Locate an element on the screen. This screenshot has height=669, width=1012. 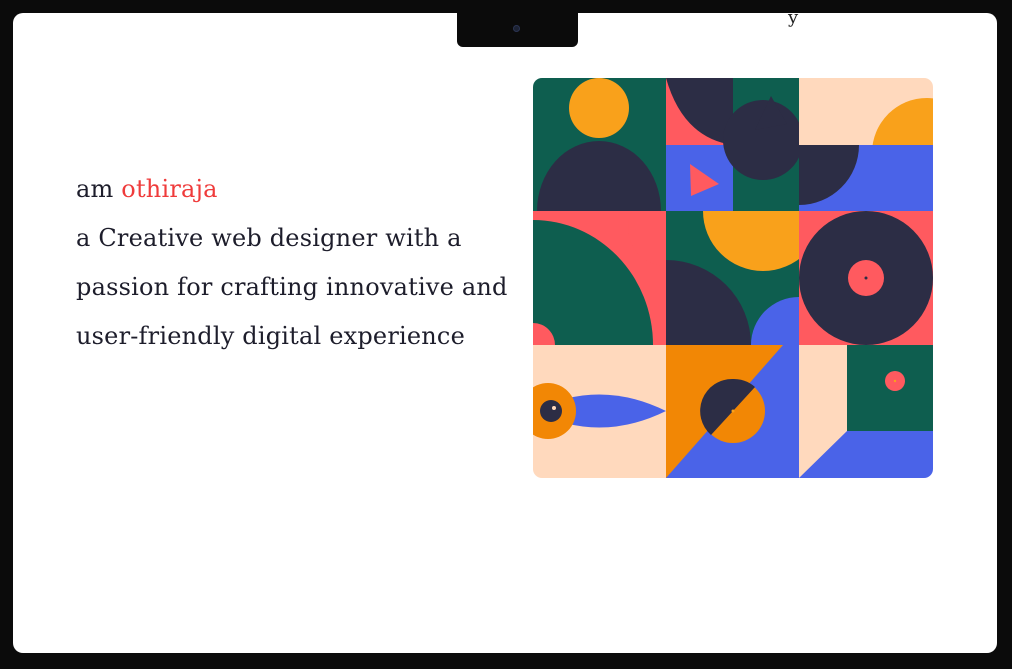
camera-icon is located at coordinates (516, 28).